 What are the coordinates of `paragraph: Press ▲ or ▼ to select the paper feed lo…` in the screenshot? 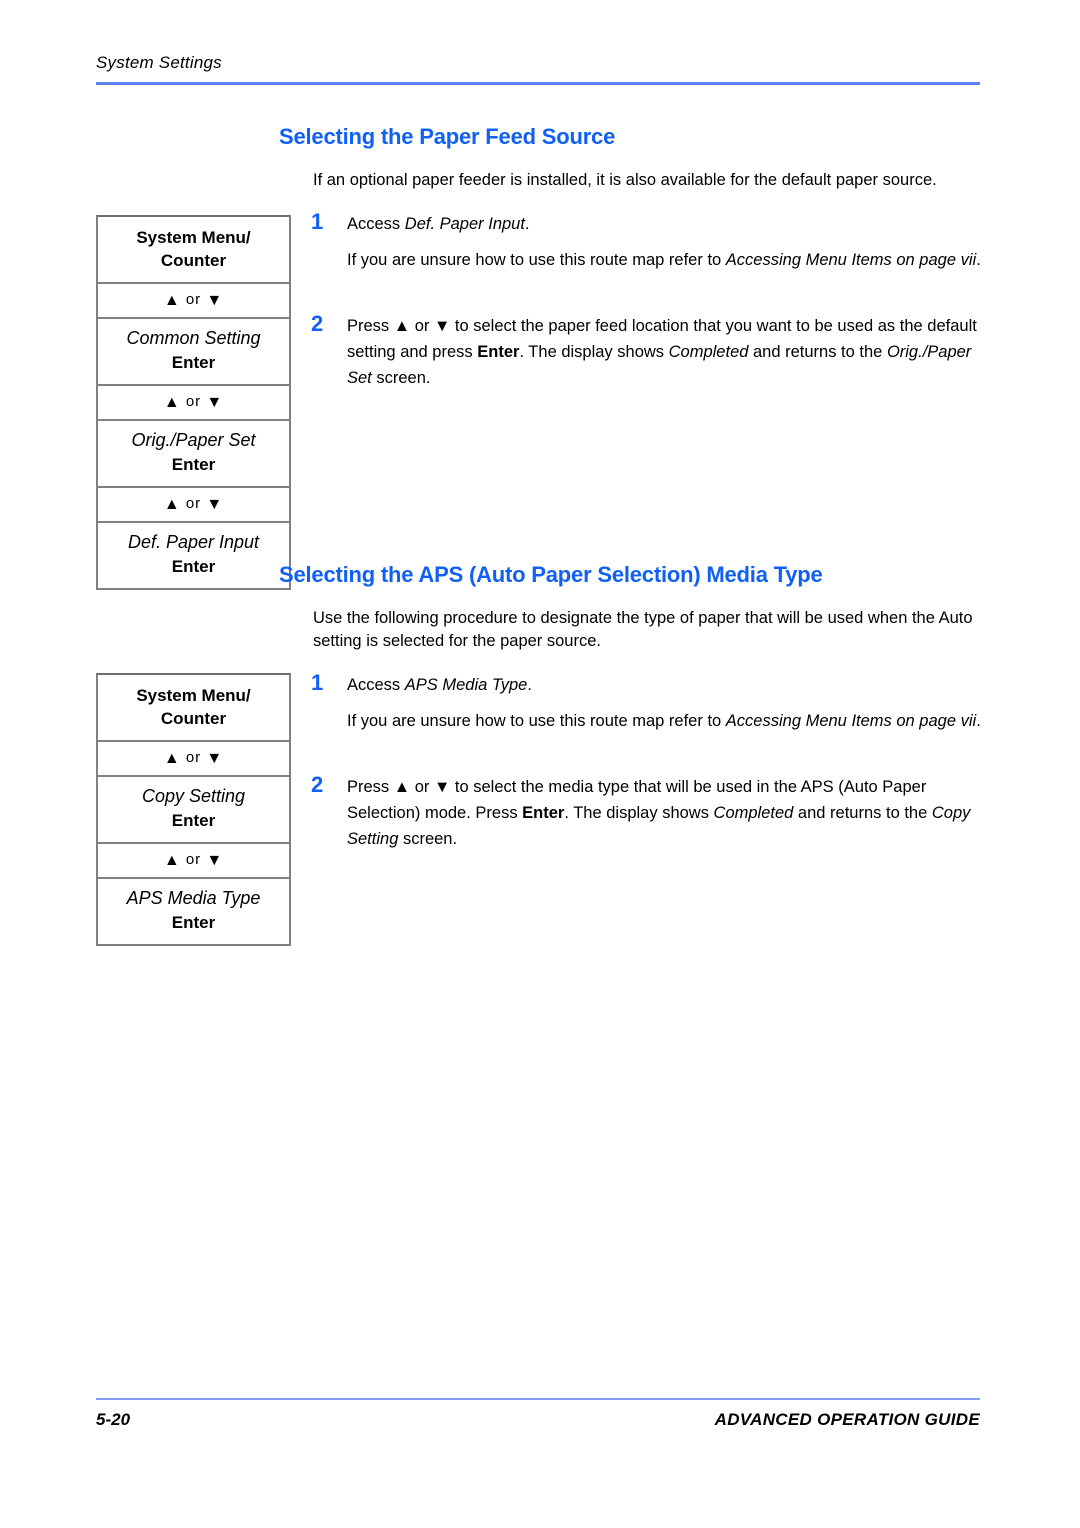 It's located at (667, 352).